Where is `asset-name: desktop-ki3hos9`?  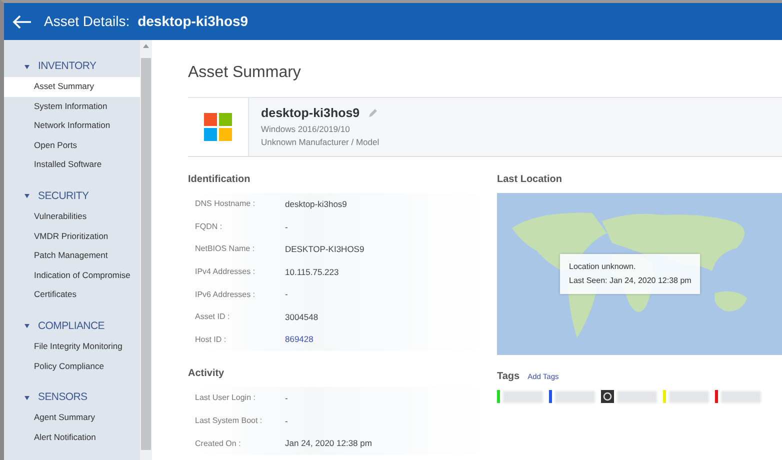 asset-name: desktop-ki3hos9 is located at coordinates (310, 113).